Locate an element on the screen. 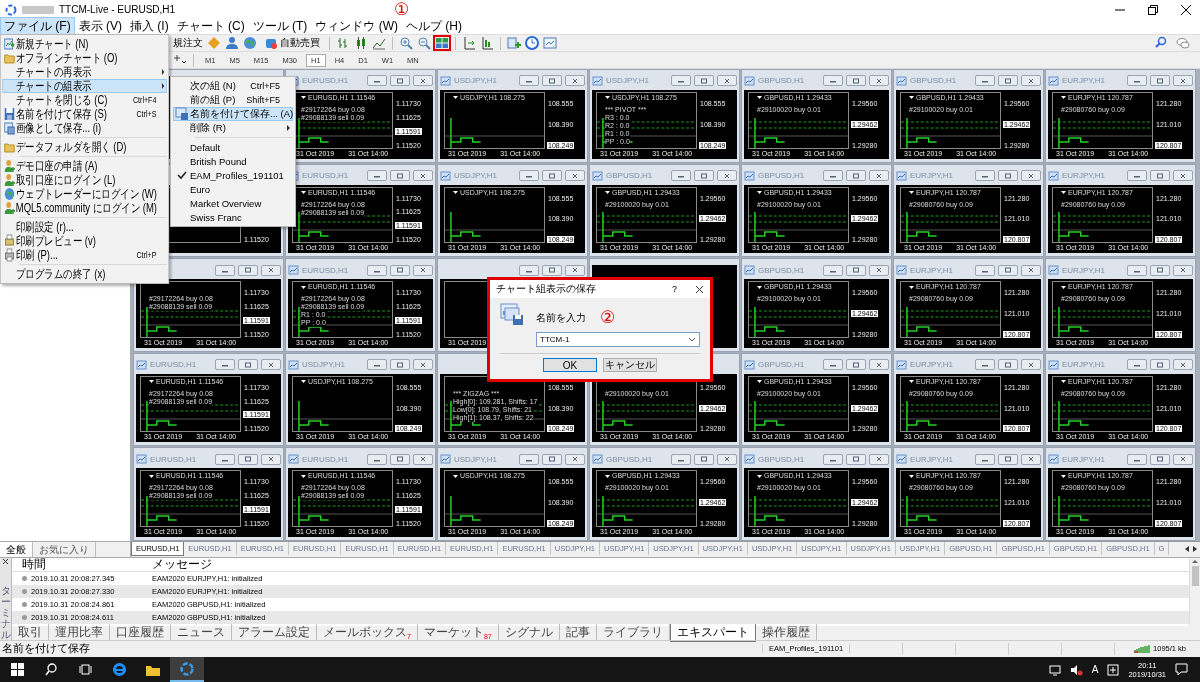  clock-icon is located at coordinates (532, 43).